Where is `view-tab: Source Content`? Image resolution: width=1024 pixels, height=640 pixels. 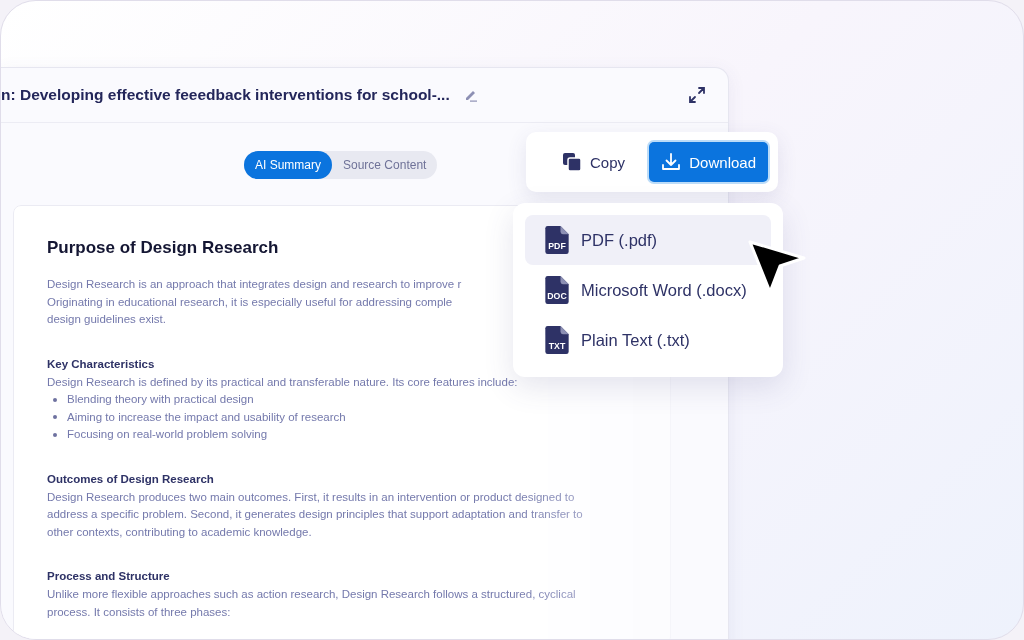 view-tab: Source Content is located at coordinates (385, 165).